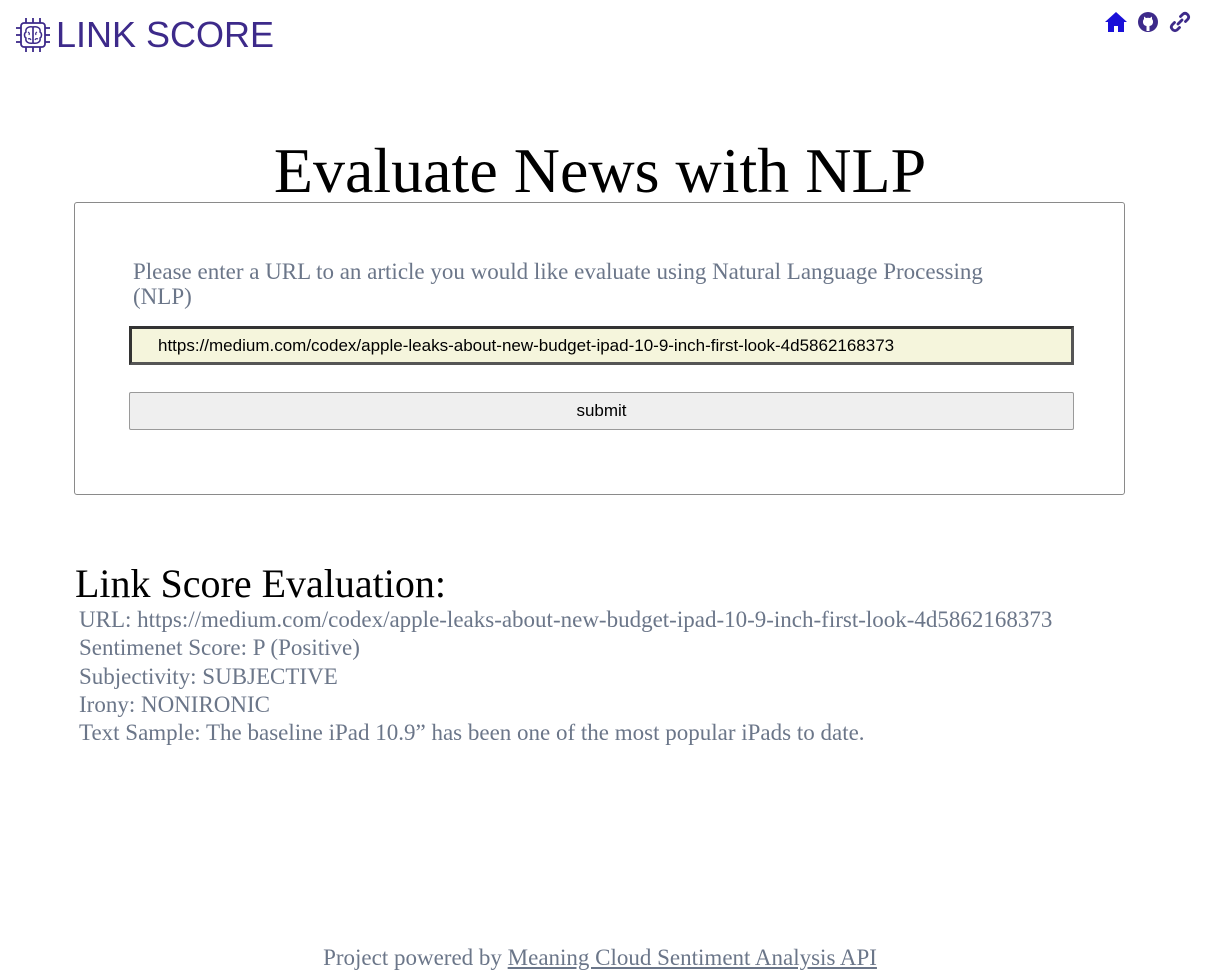 Image resolution: width=1208 pixels, height=980 pixels. I want to click on results-title: Link Score Evaluation:, so click(261, 583).